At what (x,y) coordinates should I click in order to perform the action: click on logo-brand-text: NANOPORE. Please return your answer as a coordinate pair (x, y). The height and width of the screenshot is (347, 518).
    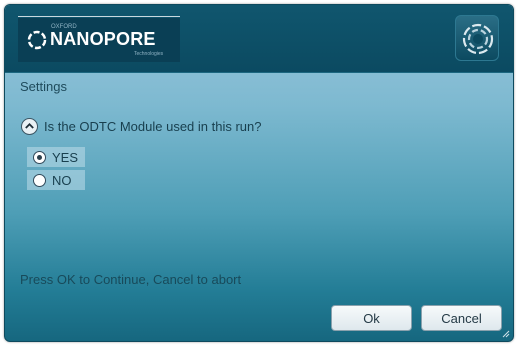
    Looking at the image, I should click on (103, 39).